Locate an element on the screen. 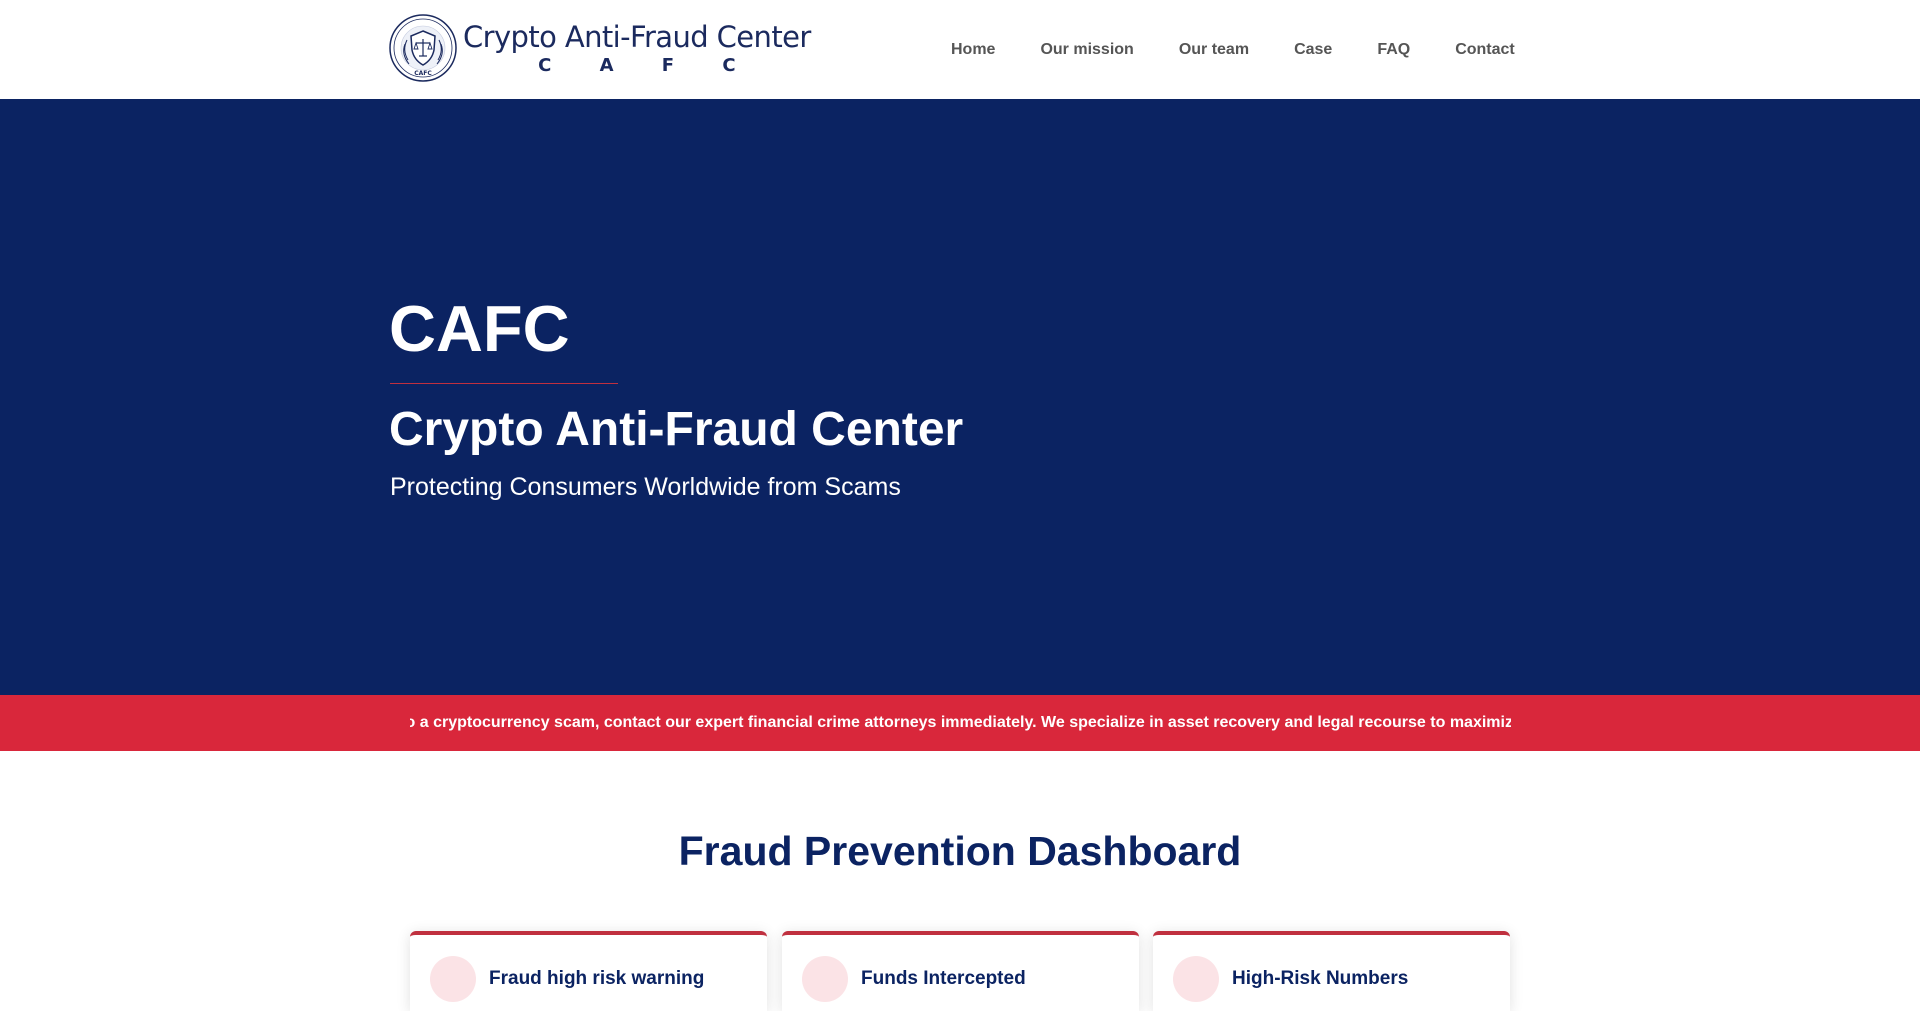 Image resolution: width=1920 pixels, height=1011 pixels. nav-home-link: Home is located at coordinates (973, 50).